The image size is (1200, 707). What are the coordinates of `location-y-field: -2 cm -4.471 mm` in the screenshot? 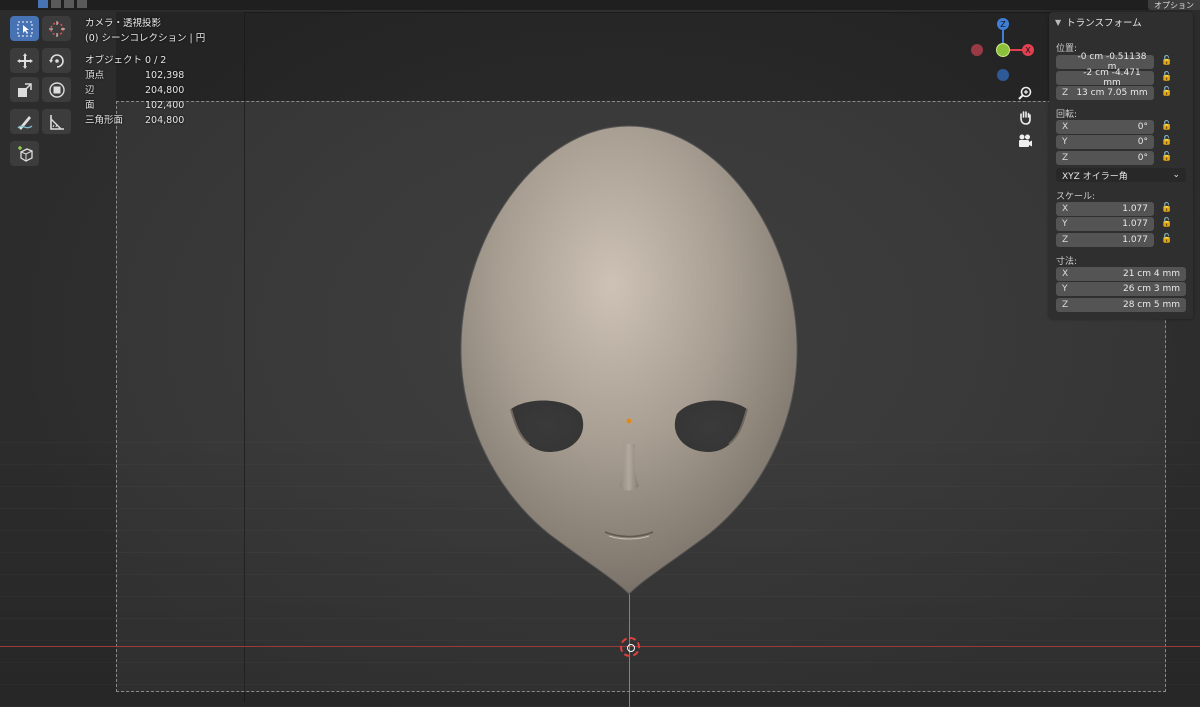 It's located at (1105, 78).